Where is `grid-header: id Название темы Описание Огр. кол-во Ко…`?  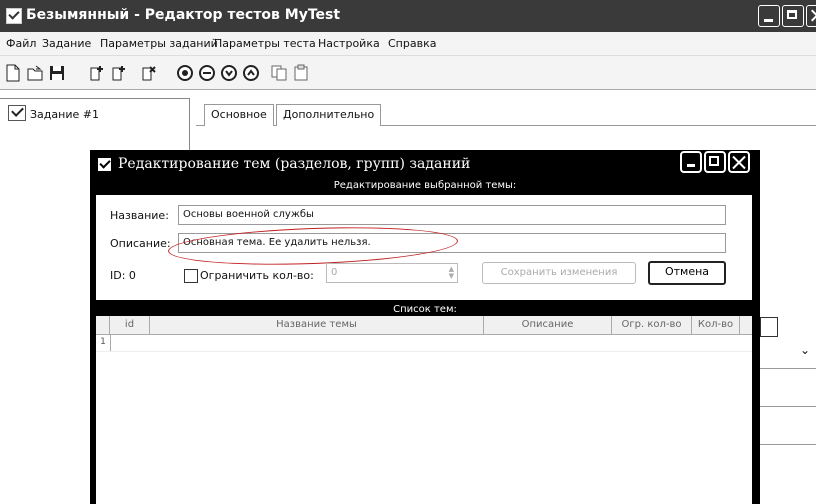 grid-header: id Название темы Описание Огр. кол-во Ко… is located at coordinates (424, 325).